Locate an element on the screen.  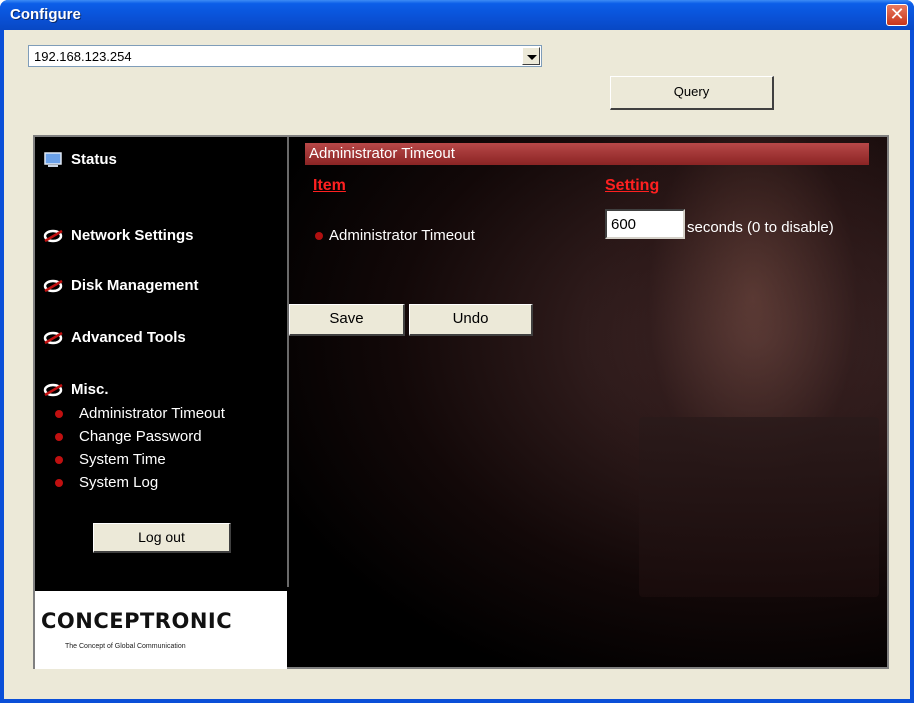
sub-item-label: System Time is located at coordinates (122, 459).